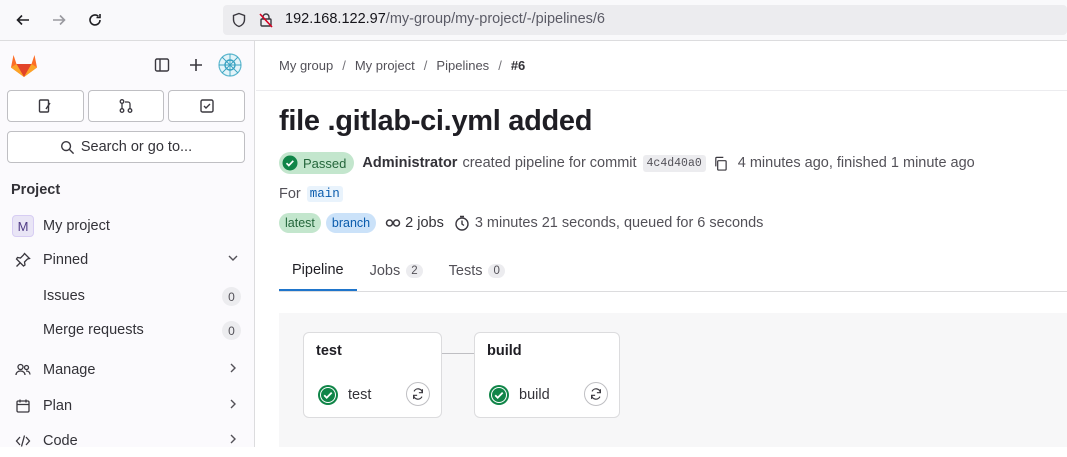 The height and width of the screenshot is (457, 1067). I want to click on time-text: 4 minutes ago, finished 1 minute ago, so click(856, 163).